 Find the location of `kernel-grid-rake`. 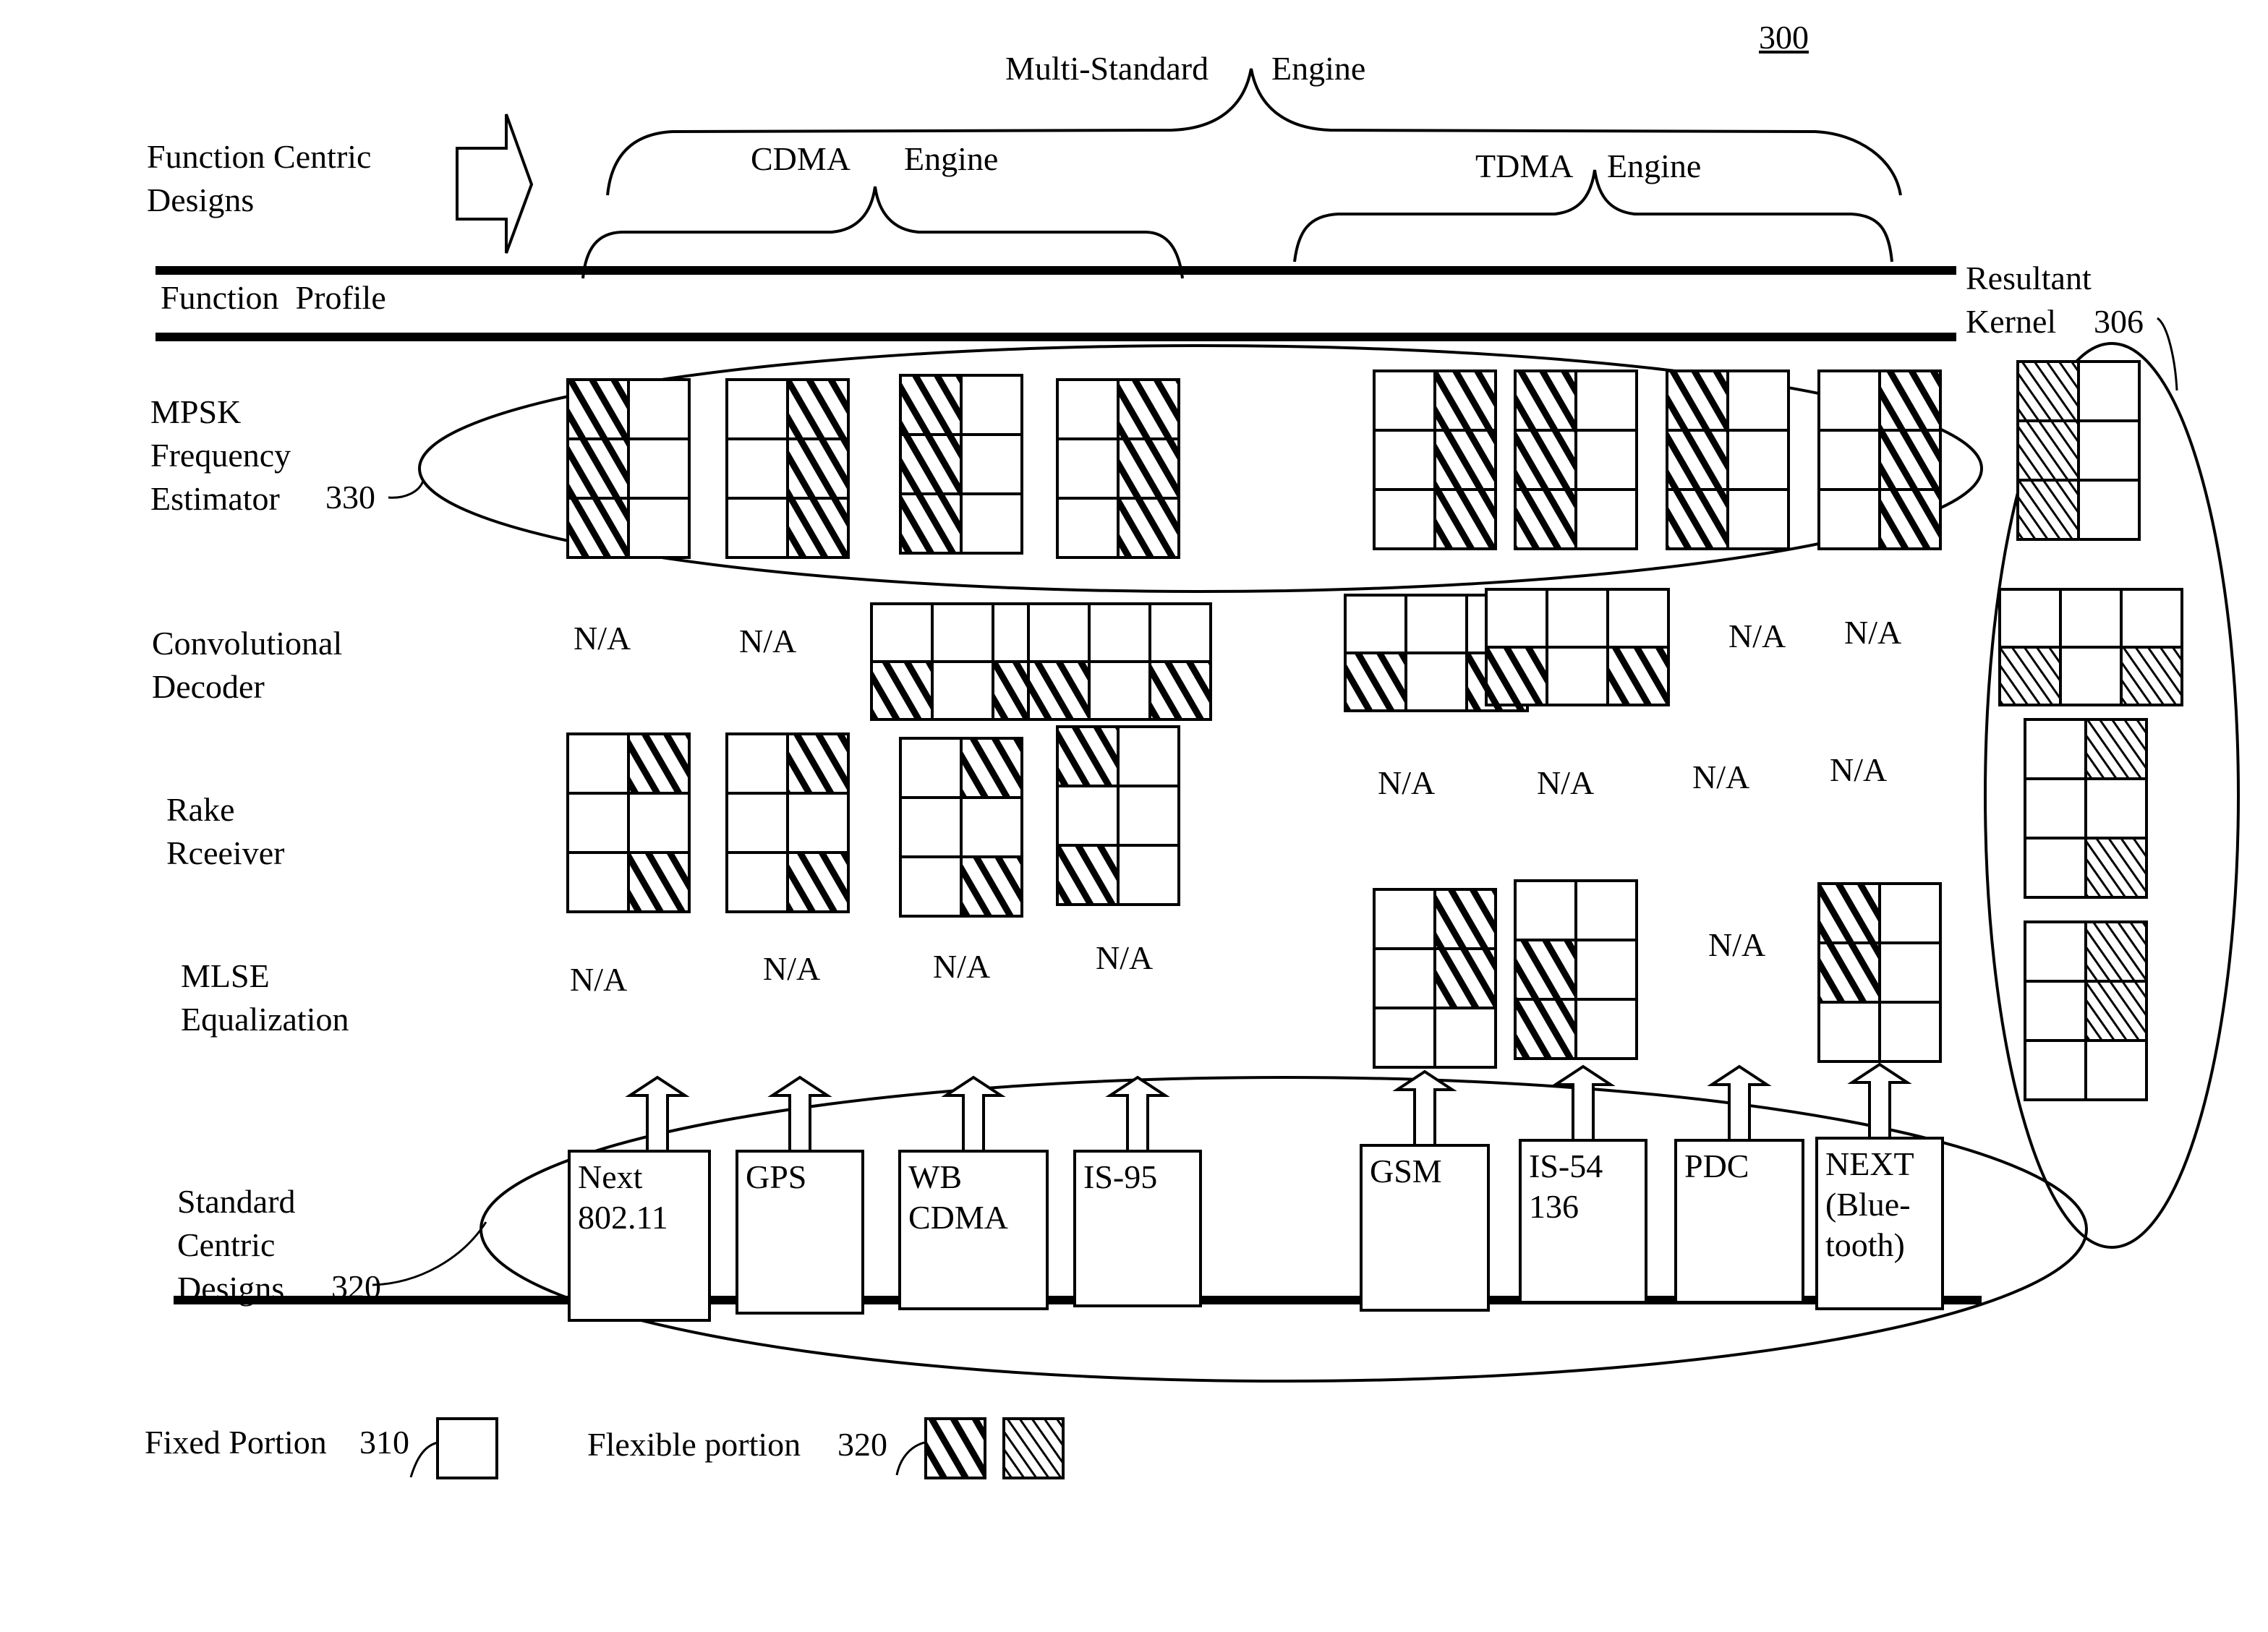

kernel-grid-rake is located at coordinates (2086, 808).